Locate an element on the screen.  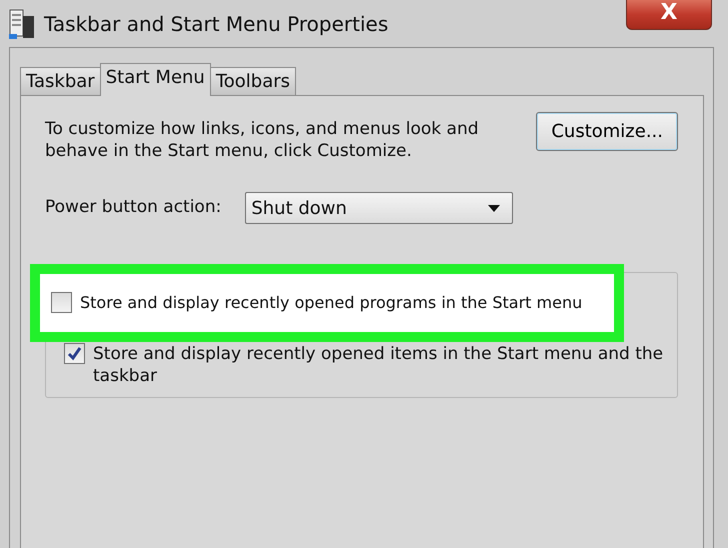
window-title: Taskbar and Start Menu Properties is located at coordinates (216, 24).